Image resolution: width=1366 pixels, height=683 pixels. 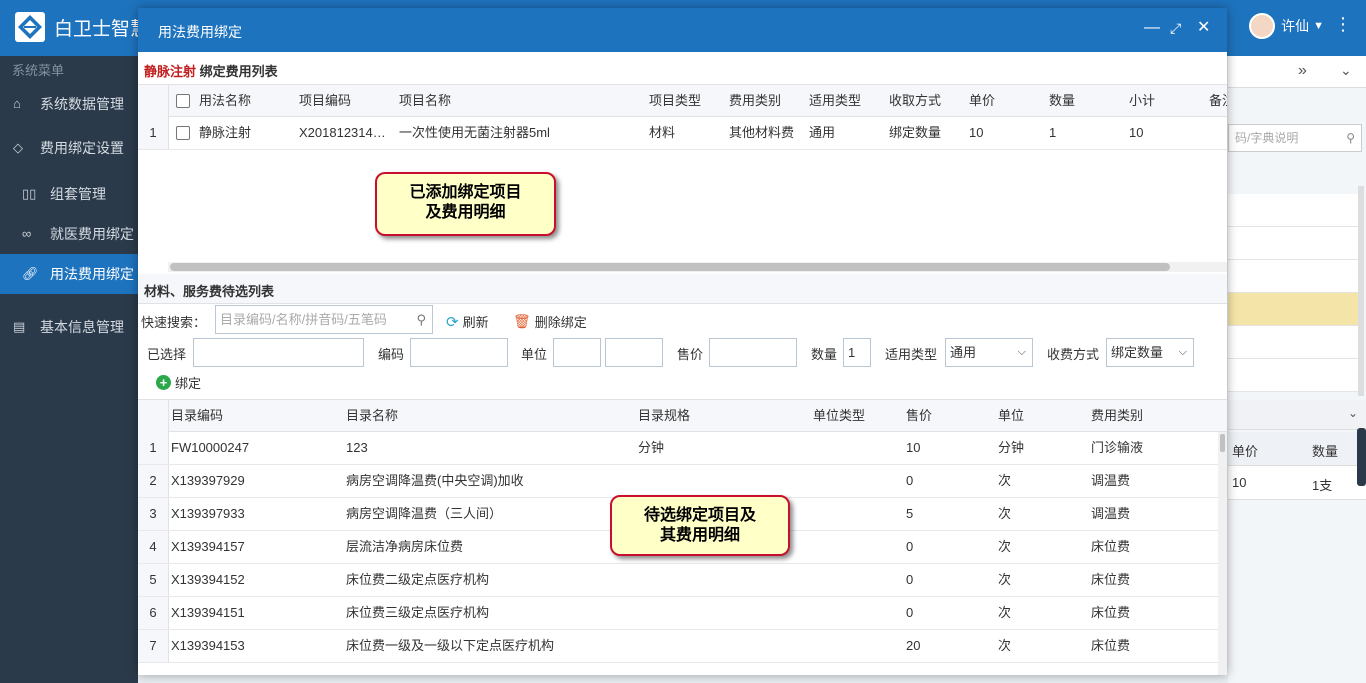 I want to click on cell: 1支, so click(x=1322, y=485).